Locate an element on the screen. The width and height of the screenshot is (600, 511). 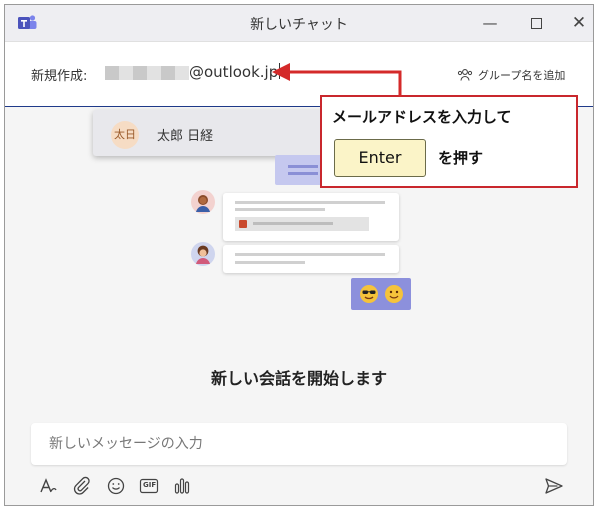
email-text: @outlook.jp is located at coordinates (234, 72).